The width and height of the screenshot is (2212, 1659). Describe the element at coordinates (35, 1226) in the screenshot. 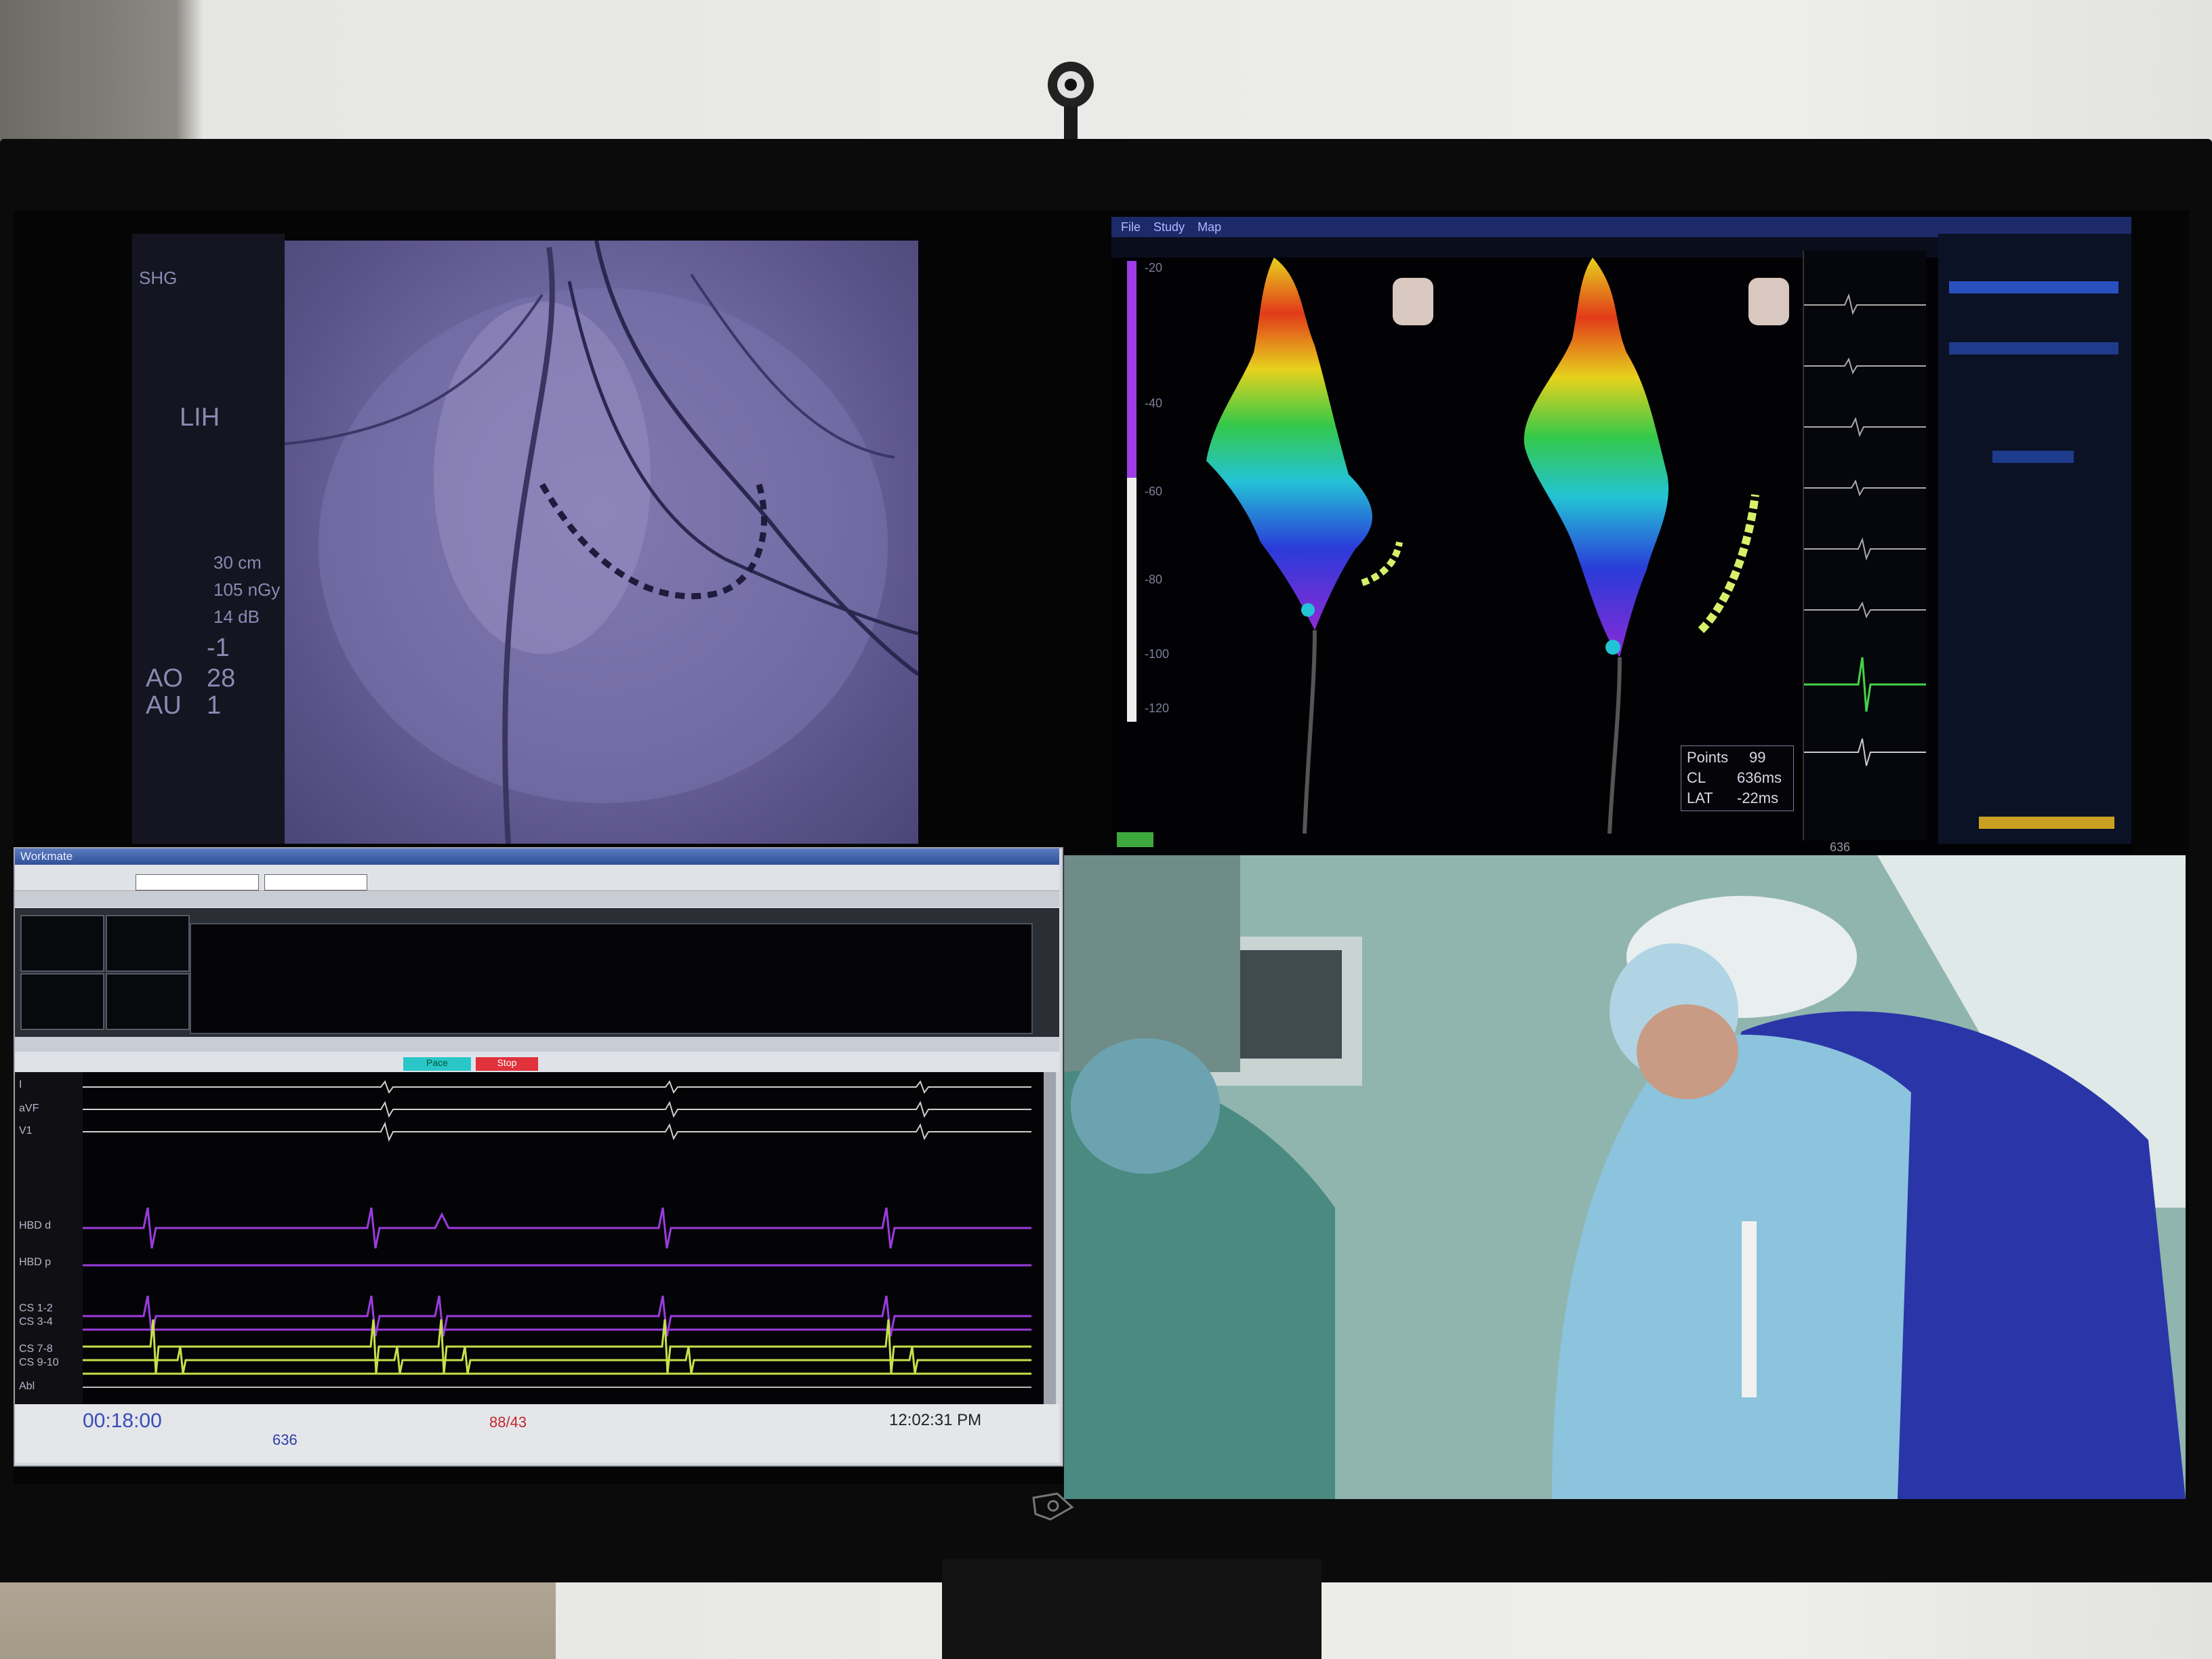

I see `channel-label: HBD d` at that location.